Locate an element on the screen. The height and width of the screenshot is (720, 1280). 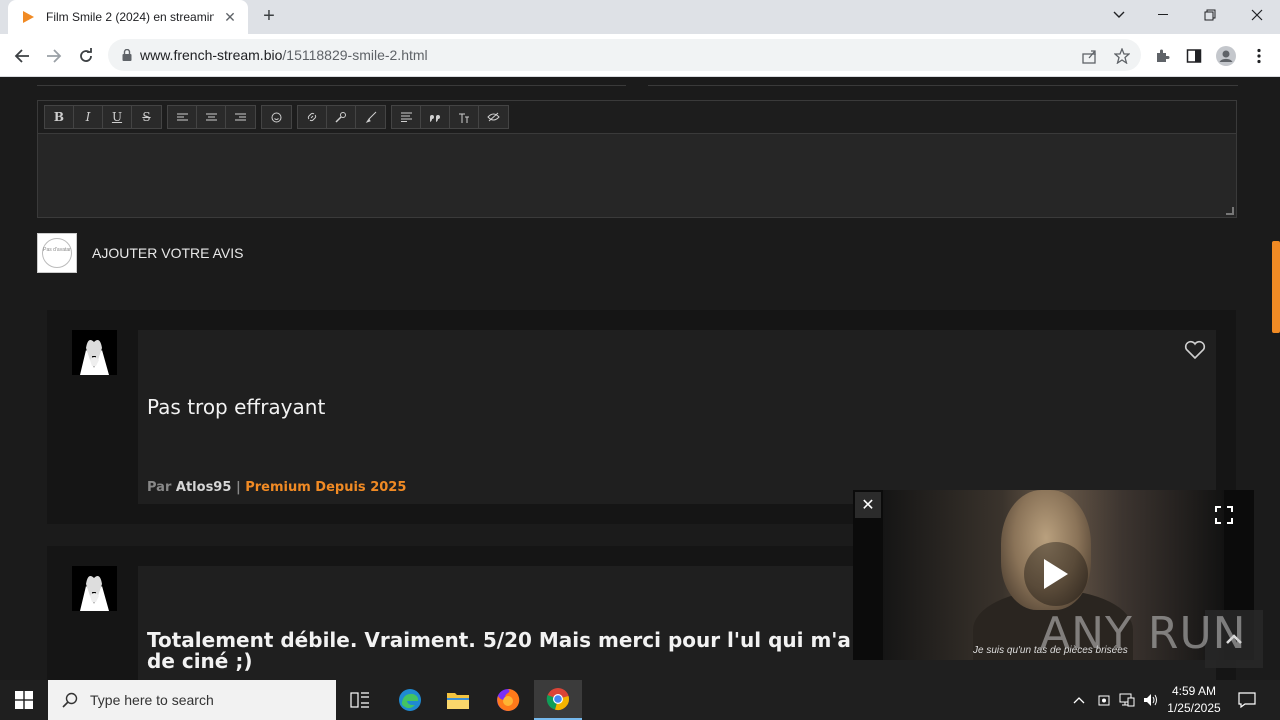
profile-avatar-icon is located at coordinates (1226, 56).